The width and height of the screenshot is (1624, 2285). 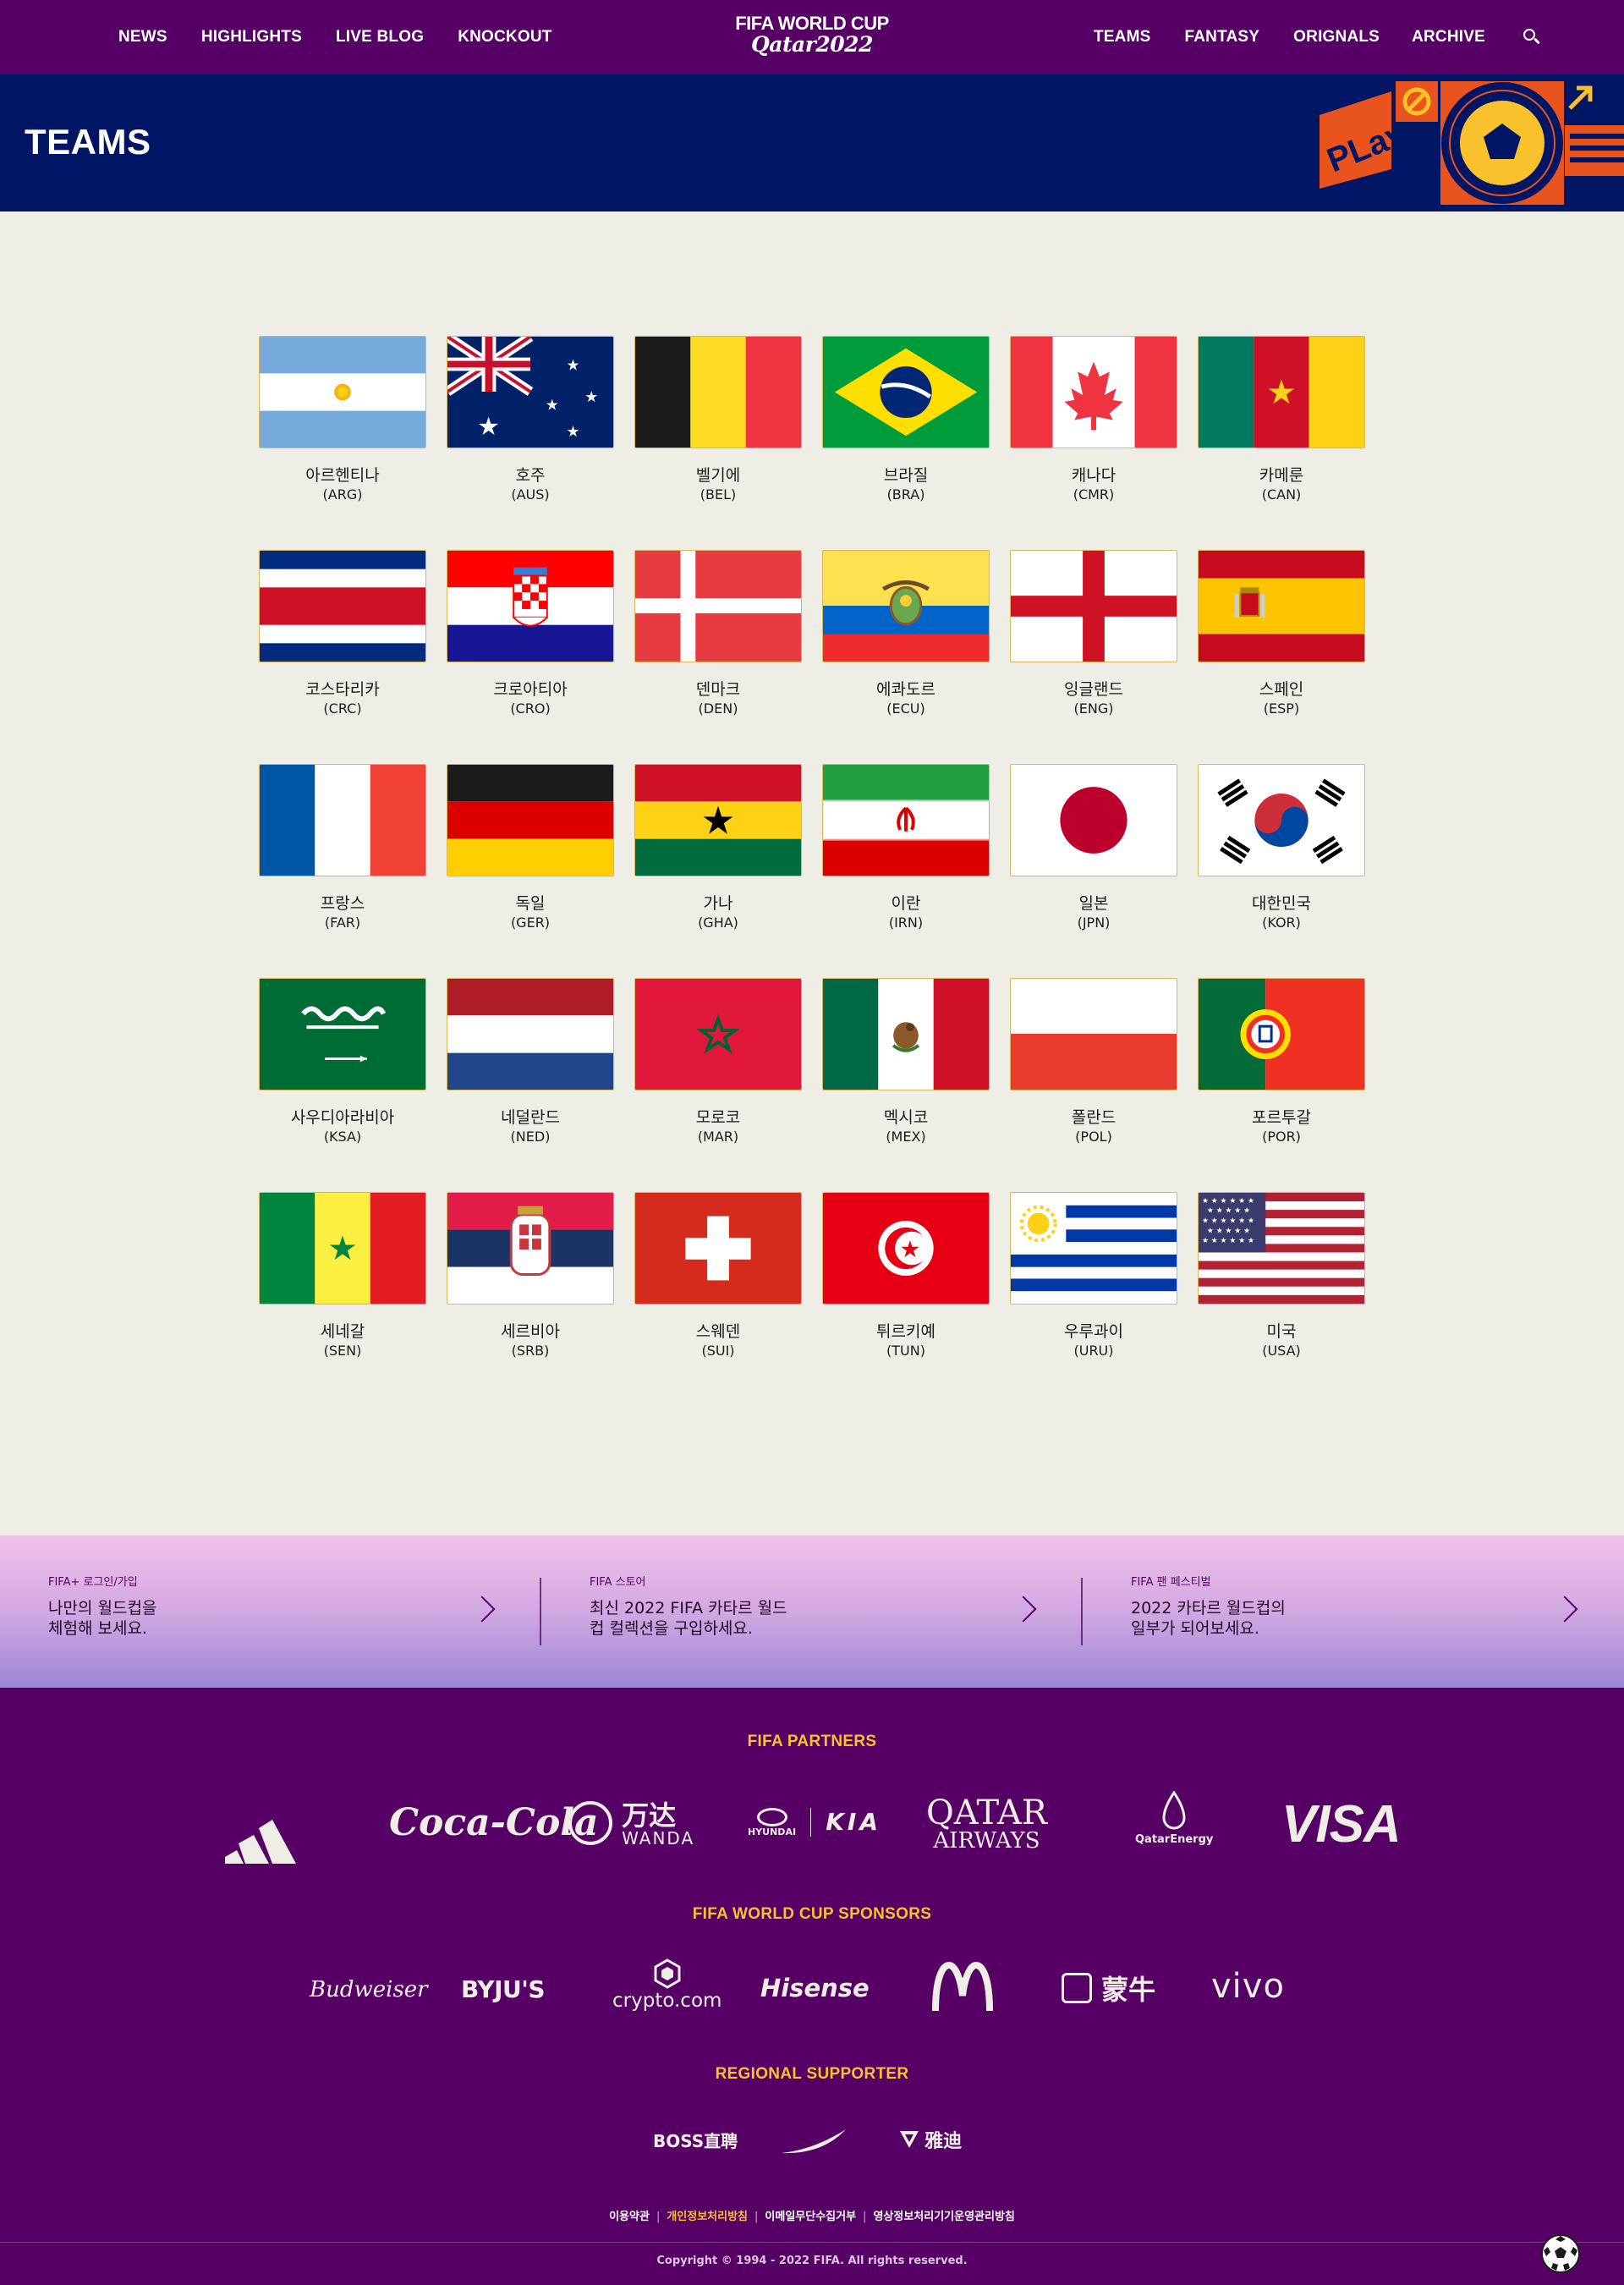 I want to click on team-card: ★ 가나 (GHA), so click(x=718, y=871).